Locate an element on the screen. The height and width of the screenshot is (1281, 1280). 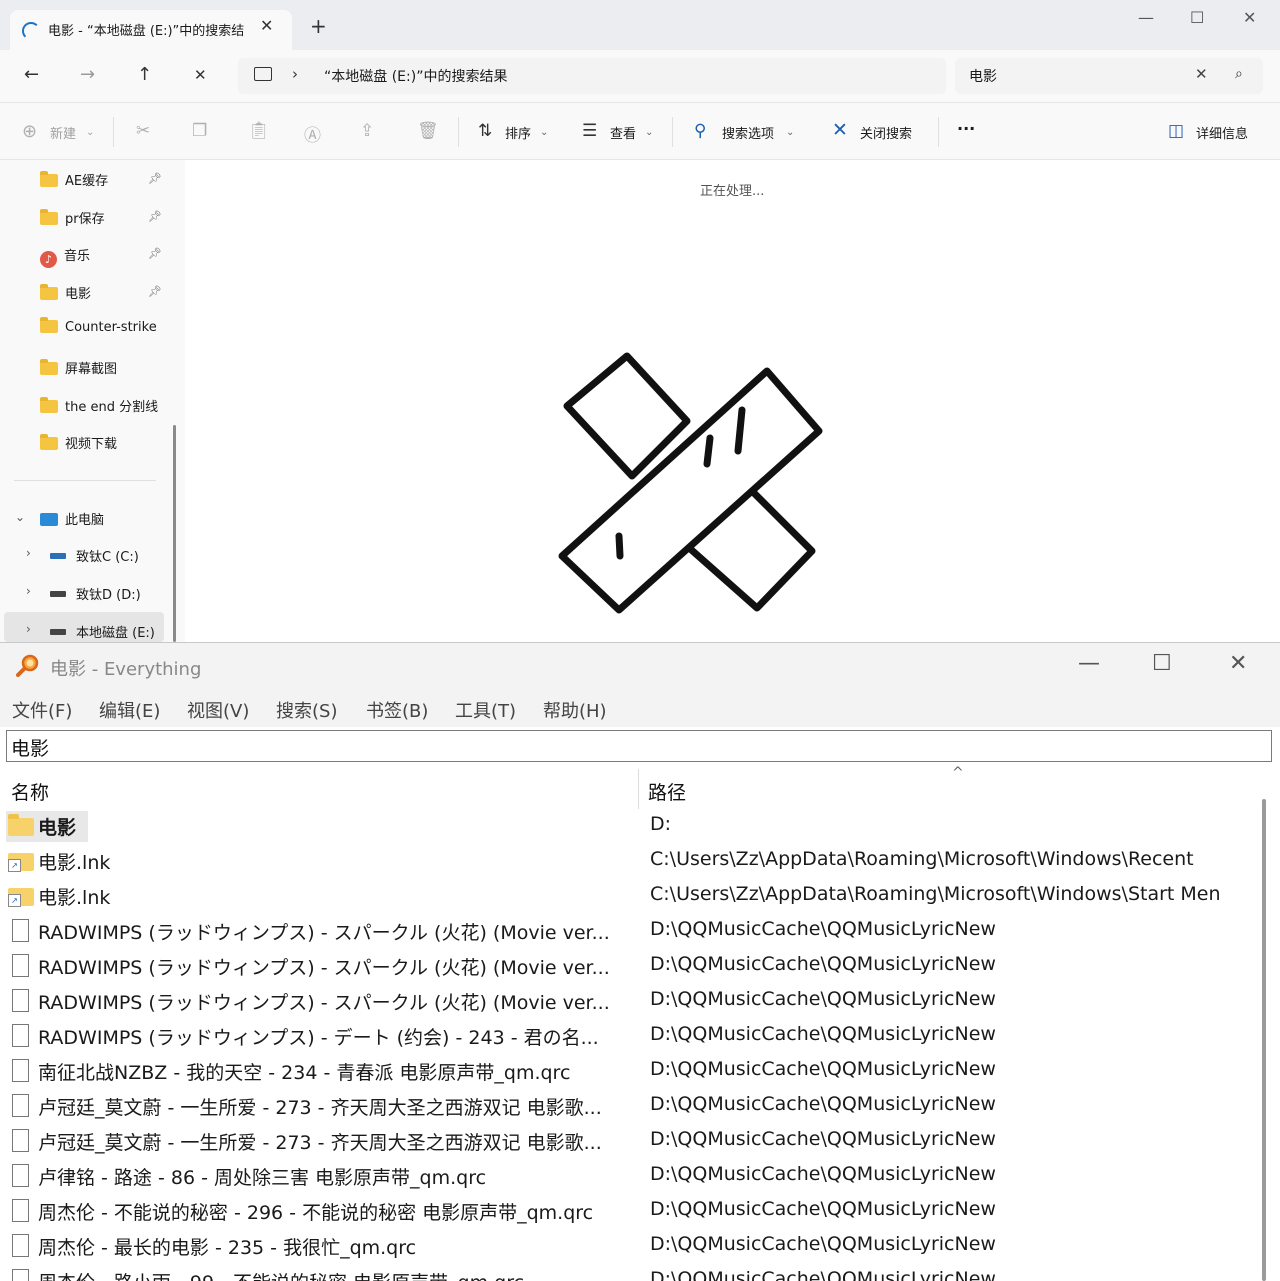
tab-title: 电影 - “本地磁盘 (E:)”中的搜索结果 is located at coordinates (146, 31).